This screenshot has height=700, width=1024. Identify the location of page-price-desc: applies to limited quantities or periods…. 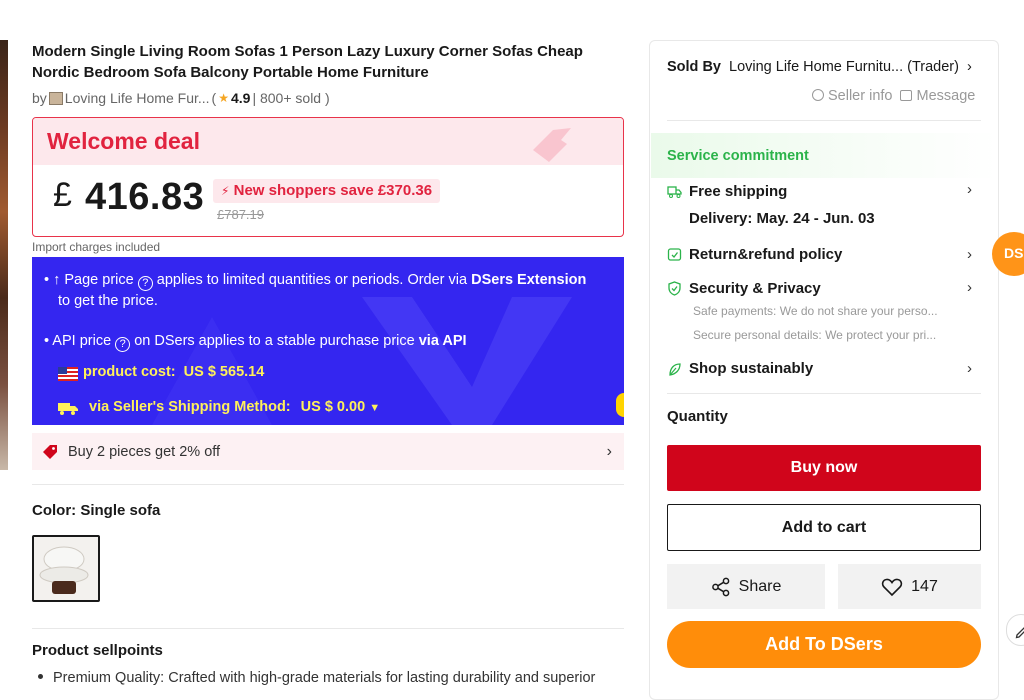
(312, 280).